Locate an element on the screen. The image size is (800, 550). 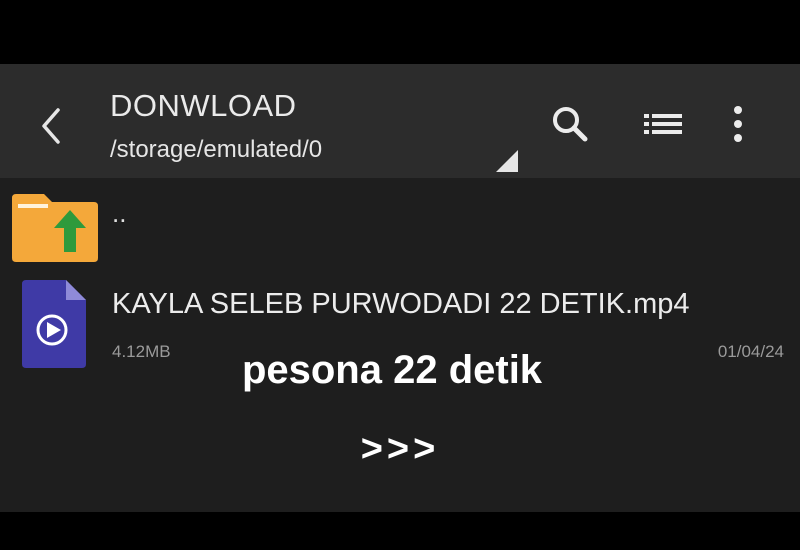
view-mode-button is located at coordinates (664, 124).